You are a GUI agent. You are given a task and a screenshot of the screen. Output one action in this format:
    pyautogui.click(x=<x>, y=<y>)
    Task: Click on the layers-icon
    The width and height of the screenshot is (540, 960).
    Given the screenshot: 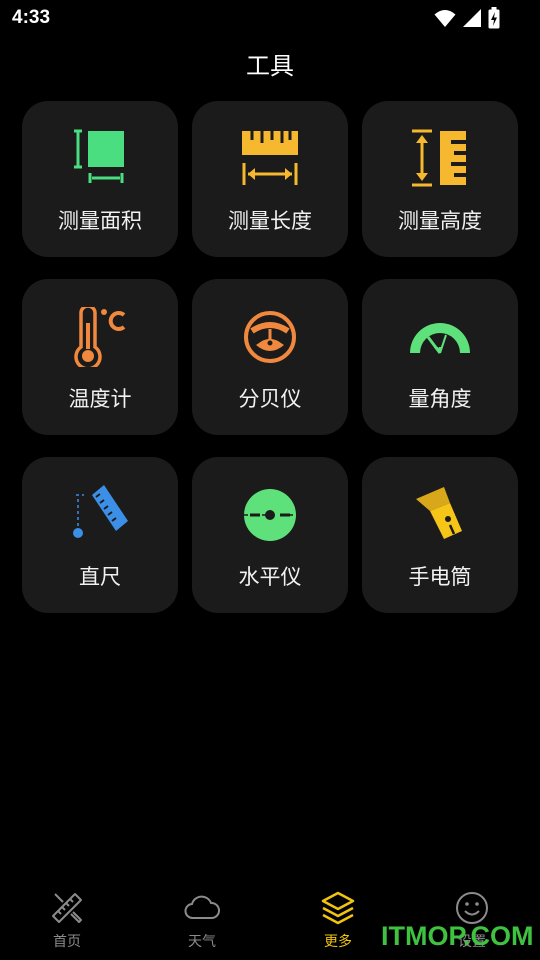 What is the action you would take?
    pyautogui.click(x=338, y=908)
    